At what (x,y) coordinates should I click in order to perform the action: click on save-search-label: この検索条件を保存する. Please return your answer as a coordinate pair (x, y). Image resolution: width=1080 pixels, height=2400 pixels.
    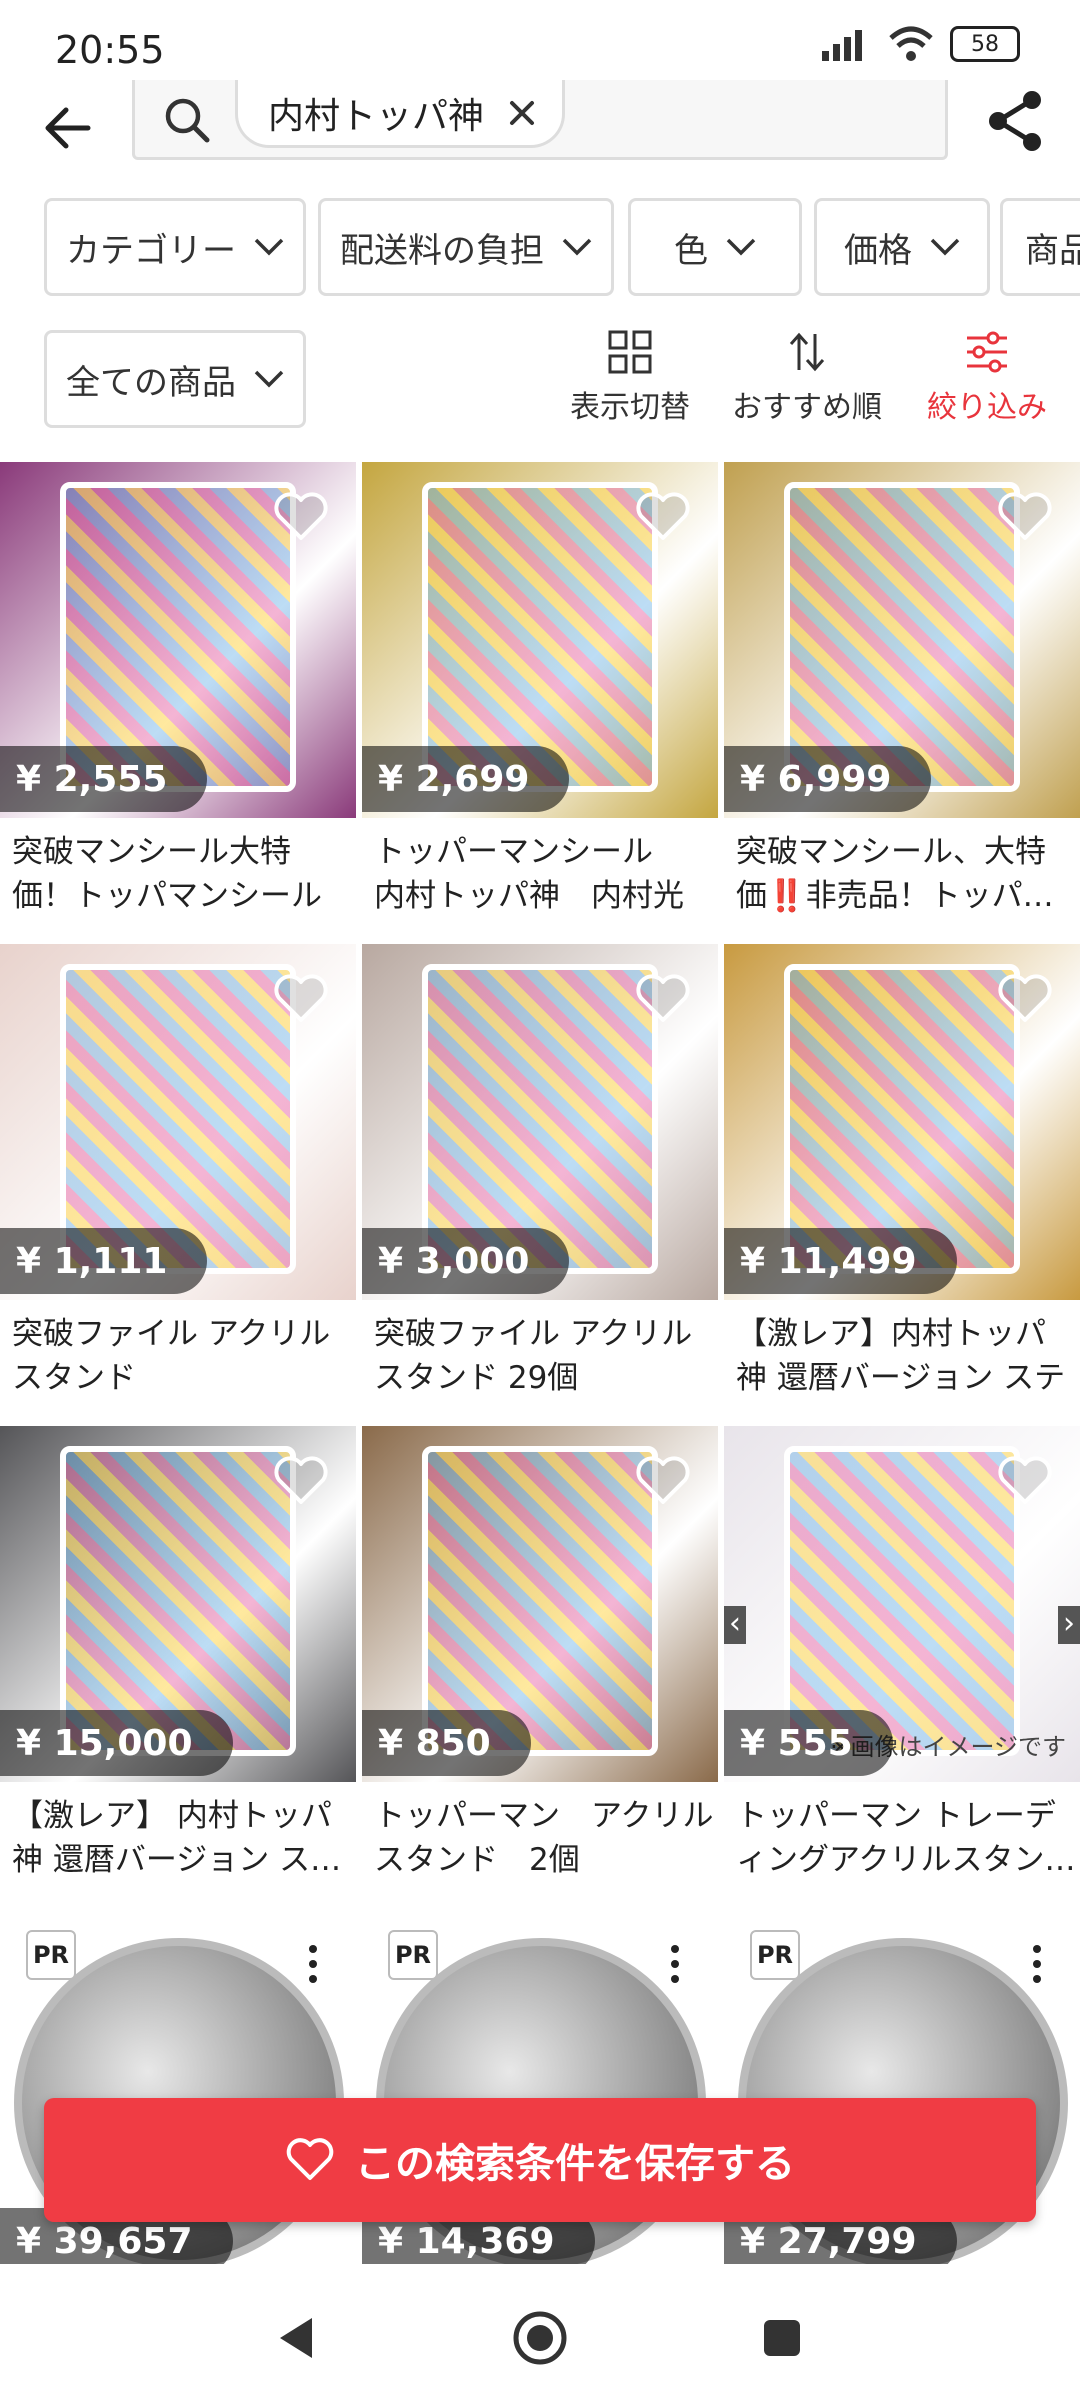
    Looking at the image, I should click on (575, 2164).